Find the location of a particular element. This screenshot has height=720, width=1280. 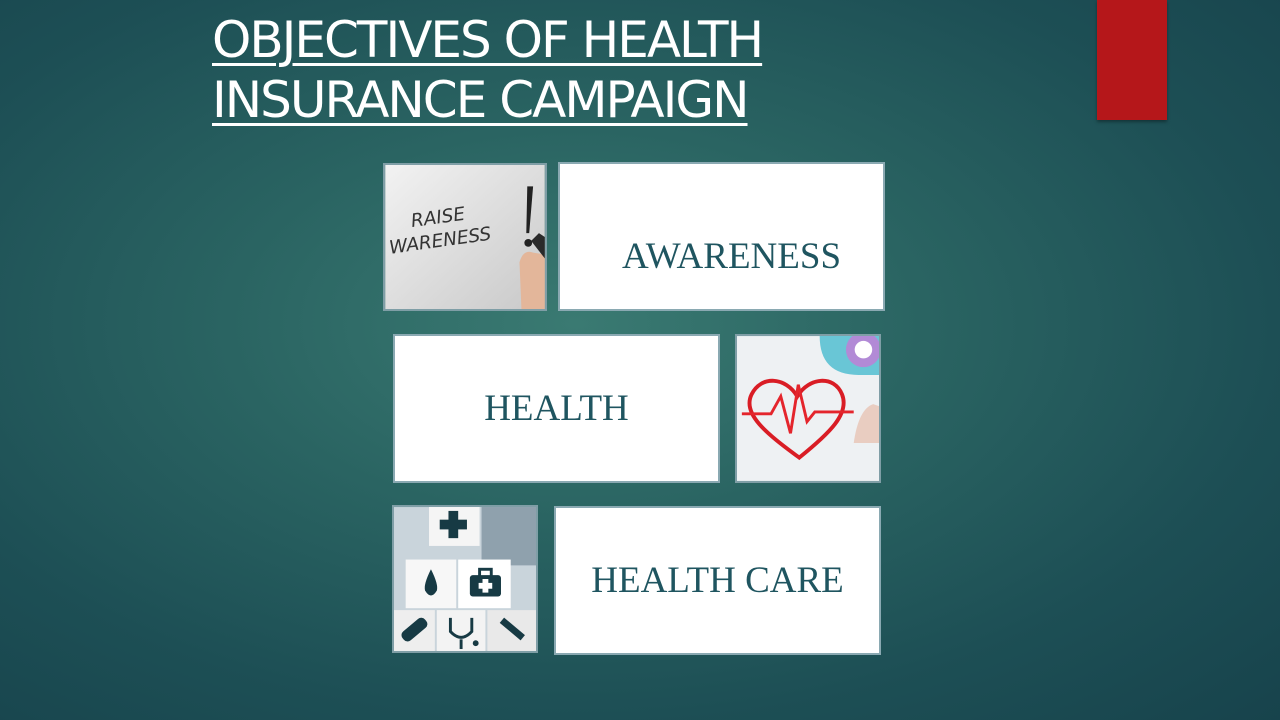

heart-rate-image is located at coordinates (808, 408).